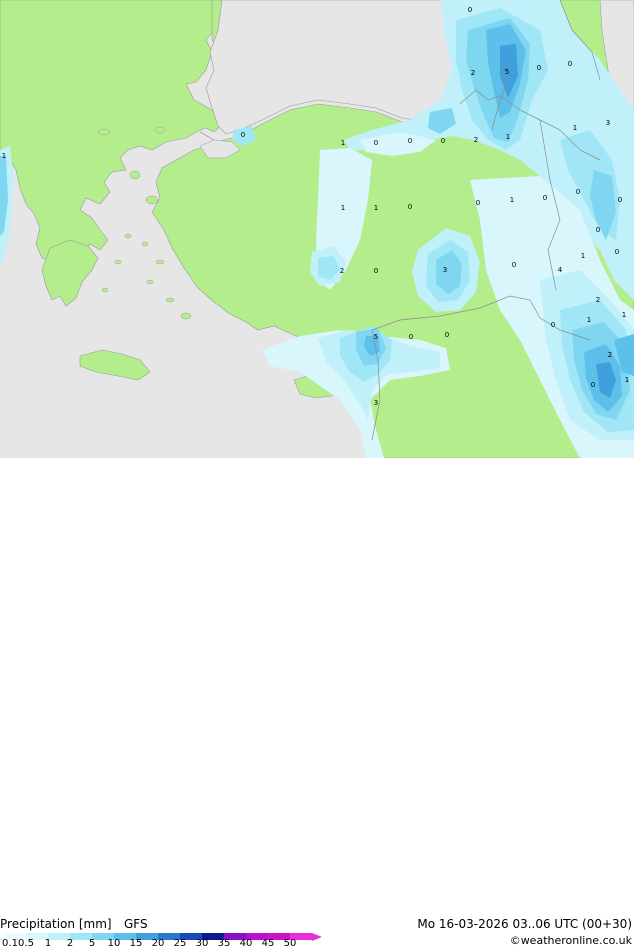  What do you see at coordinates (290, 943) in the screenshot?
I see `legend-tick-label: 50` at bounding box center [290, 943].